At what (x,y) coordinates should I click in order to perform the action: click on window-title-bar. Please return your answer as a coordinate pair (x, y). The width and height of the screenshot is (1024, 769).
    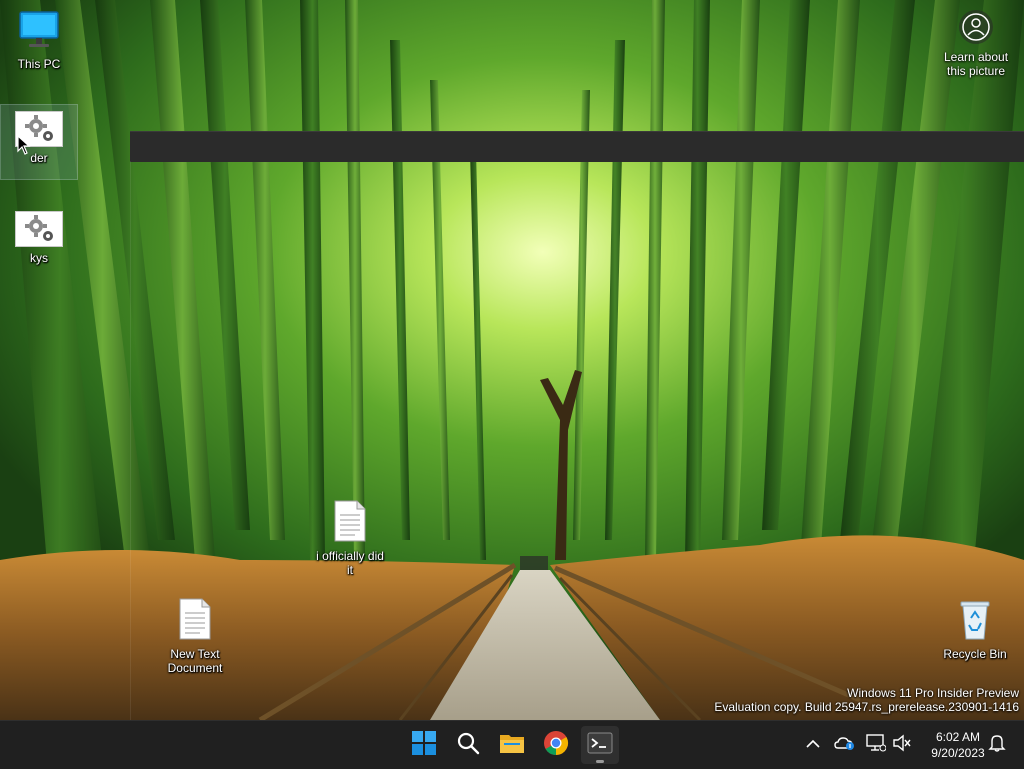
    Looking at the image, I should click on (577, 146).